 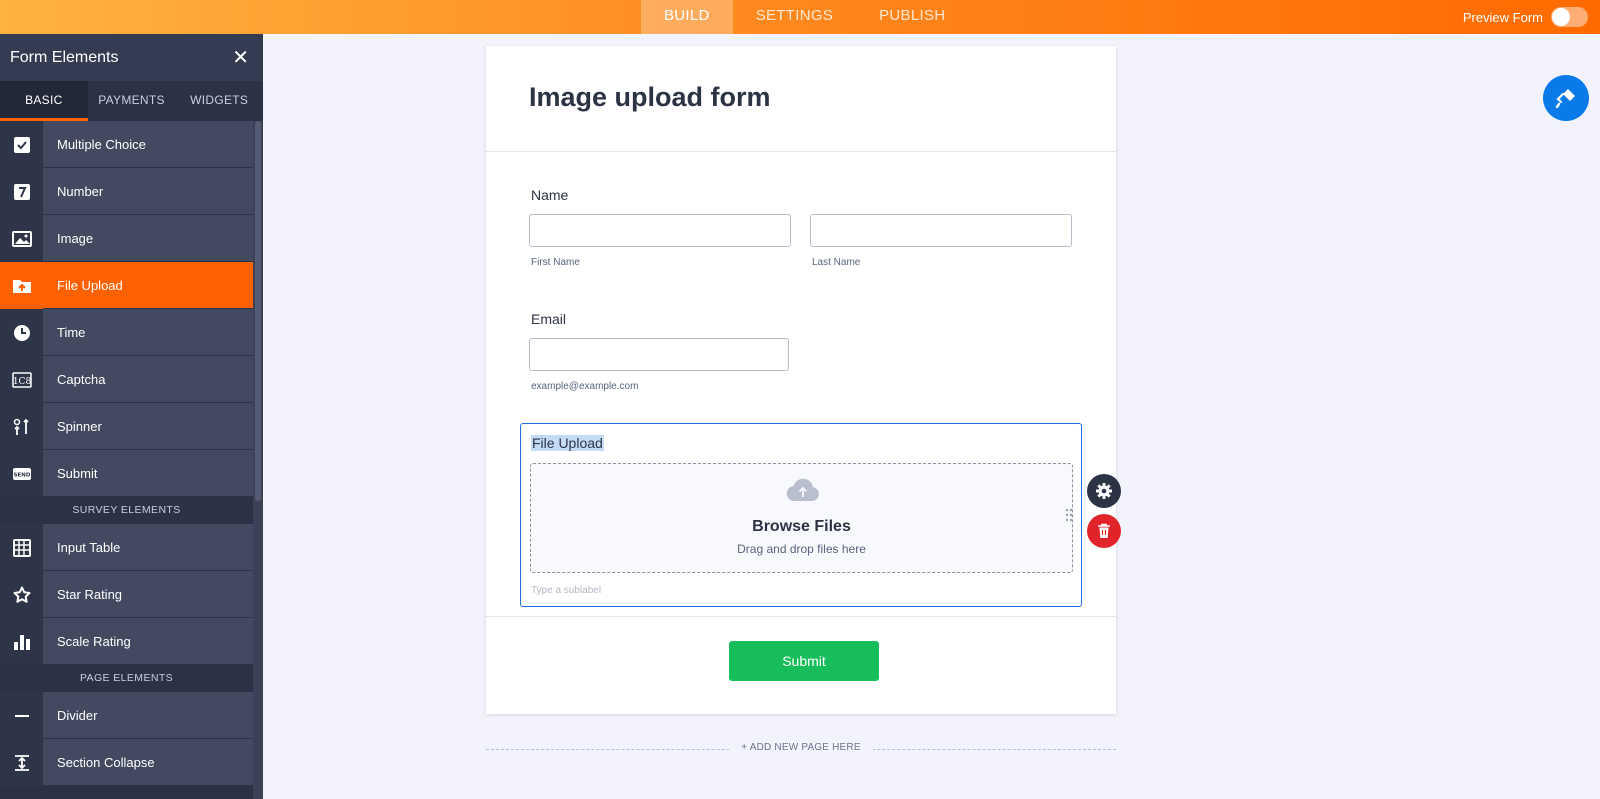 What do you see at coordinates (148, 238) in the screenshot?
I see `sidebar-item-label: Image` at bounding box center [148, 238].